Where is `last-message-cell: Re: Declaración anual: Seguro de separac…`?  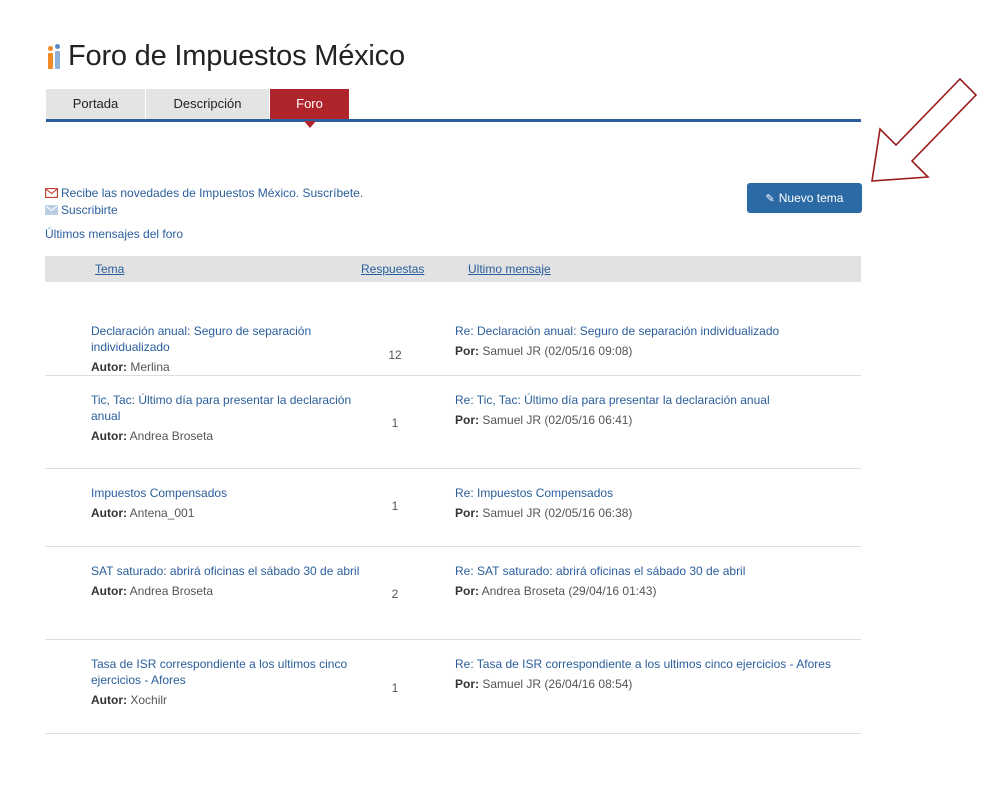 last-message-cell: Re: Declaración anual: Seguro de separac… is located at coordinates (655, 340).